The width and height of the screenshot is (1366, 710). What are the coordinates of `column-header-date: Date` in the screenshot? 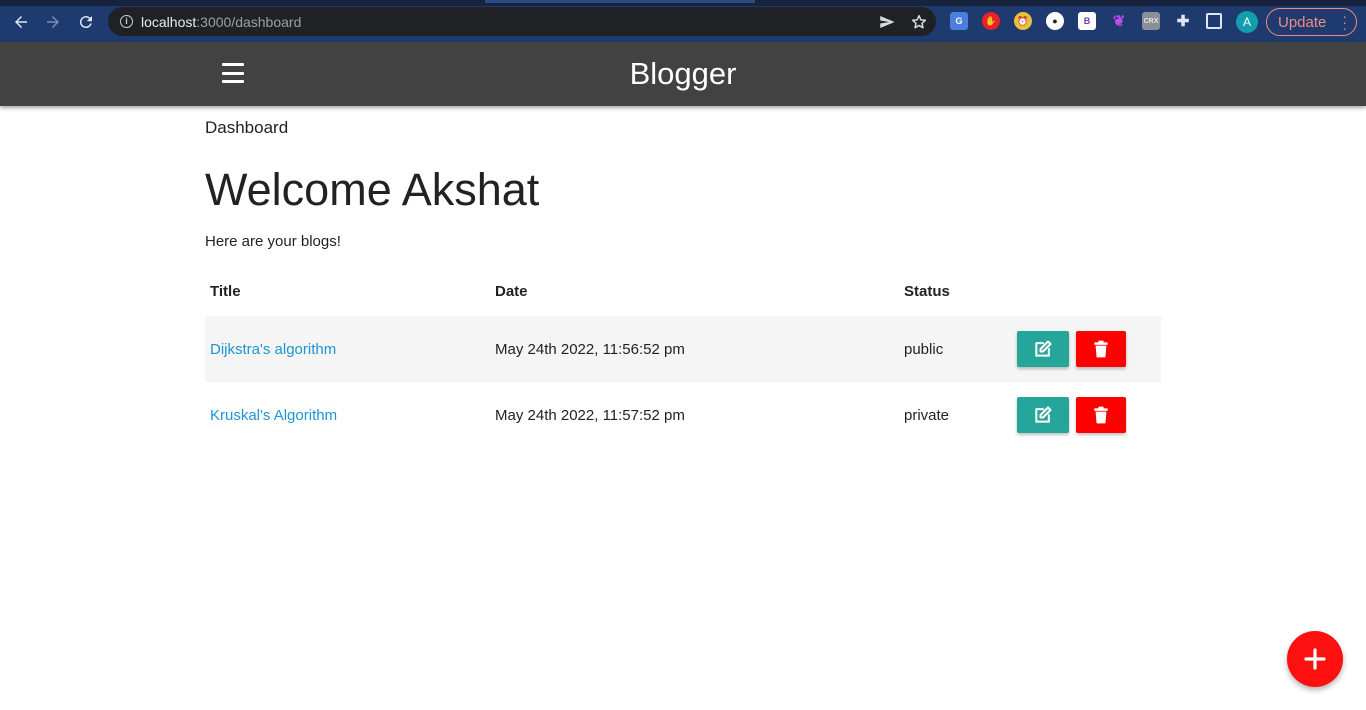 It's located at (511, 291).